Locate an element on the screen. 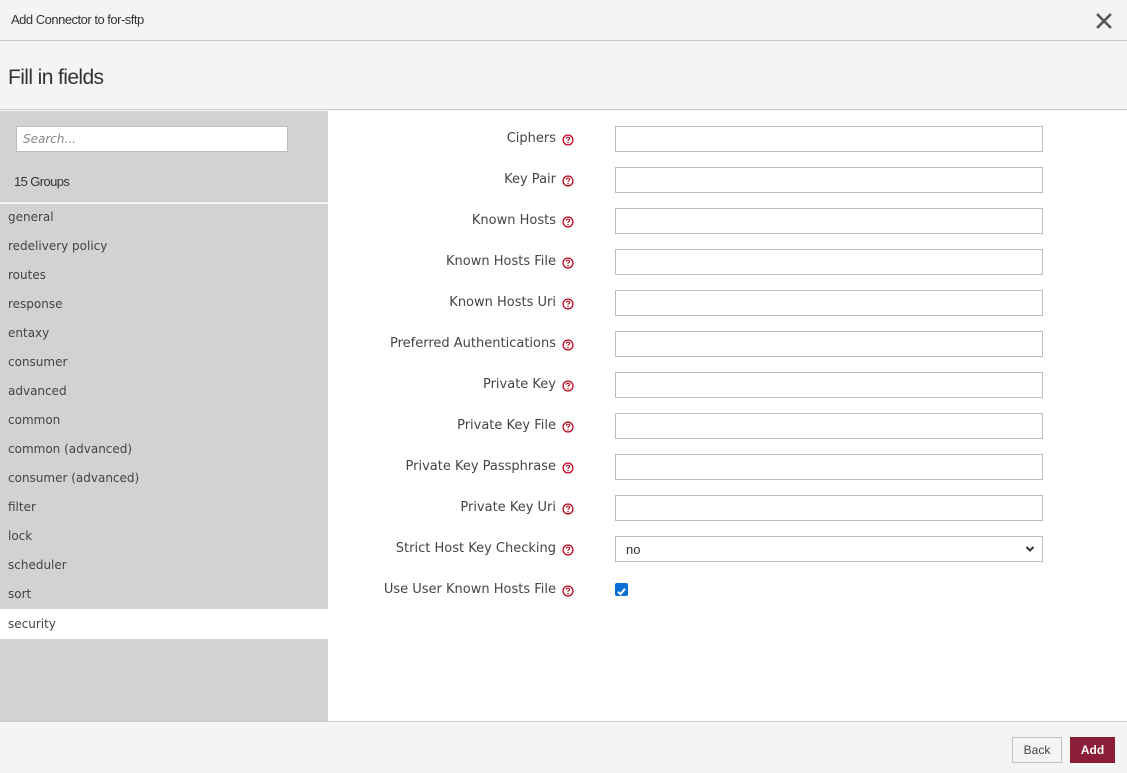  field-known-hosts-file: Known Hosts File is located at coordinates (727, 262).